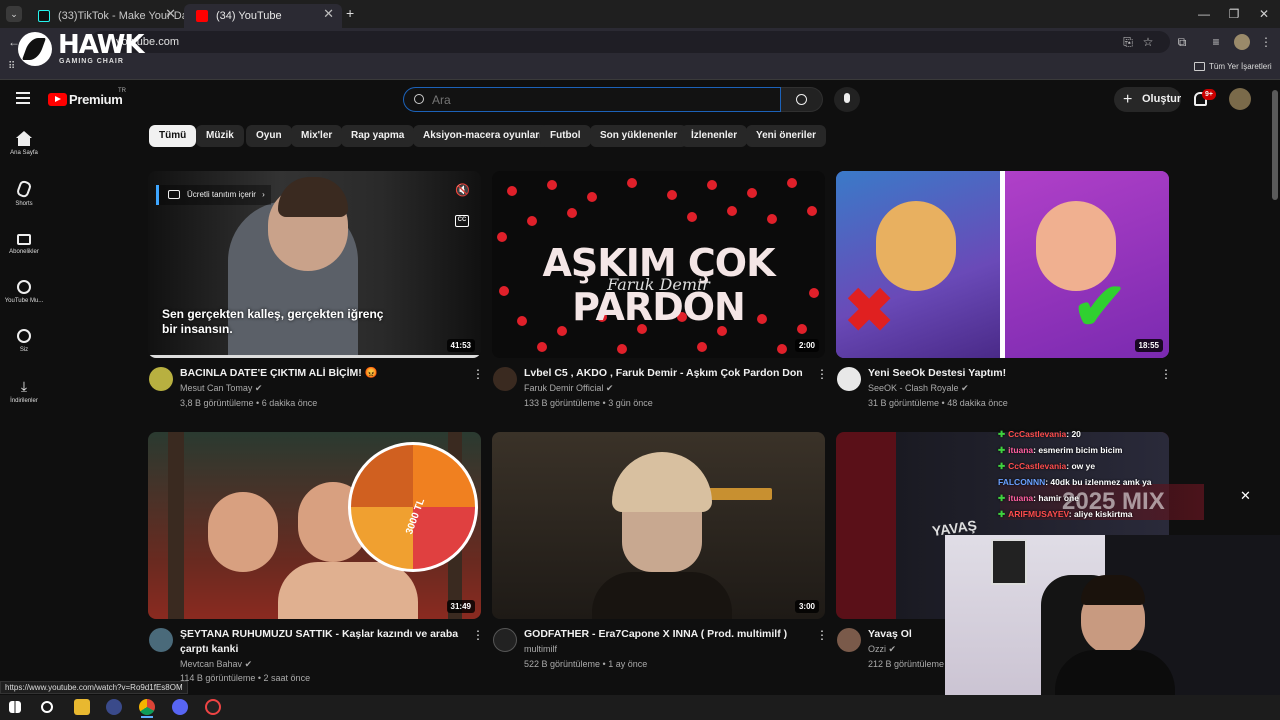  I want to click on page-scrollbar, so click(1275, 145).